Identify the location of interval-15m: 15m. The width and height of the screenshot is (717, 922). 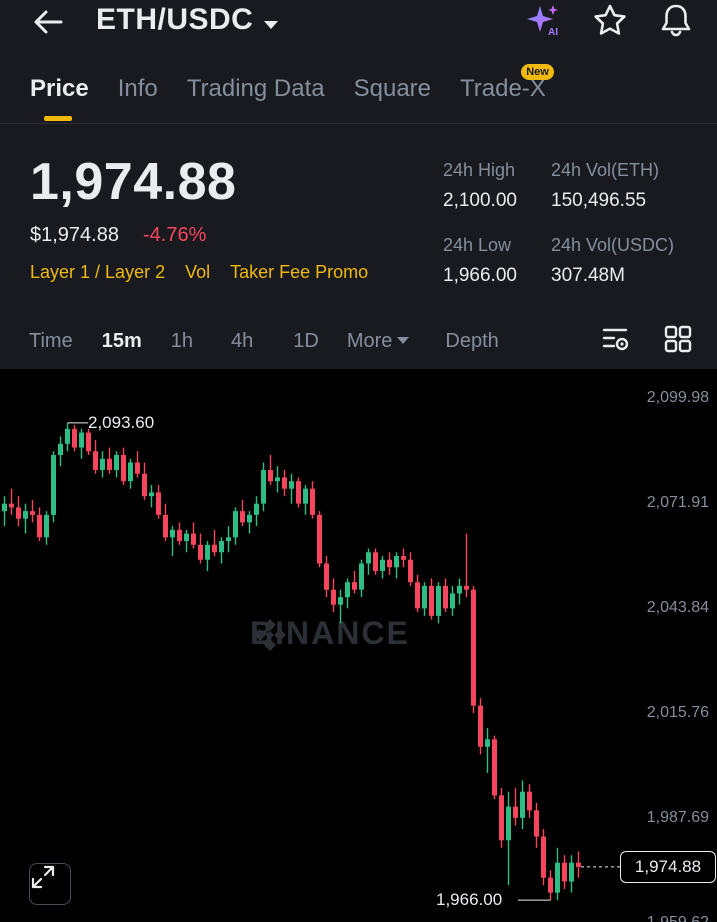
(122, 341).